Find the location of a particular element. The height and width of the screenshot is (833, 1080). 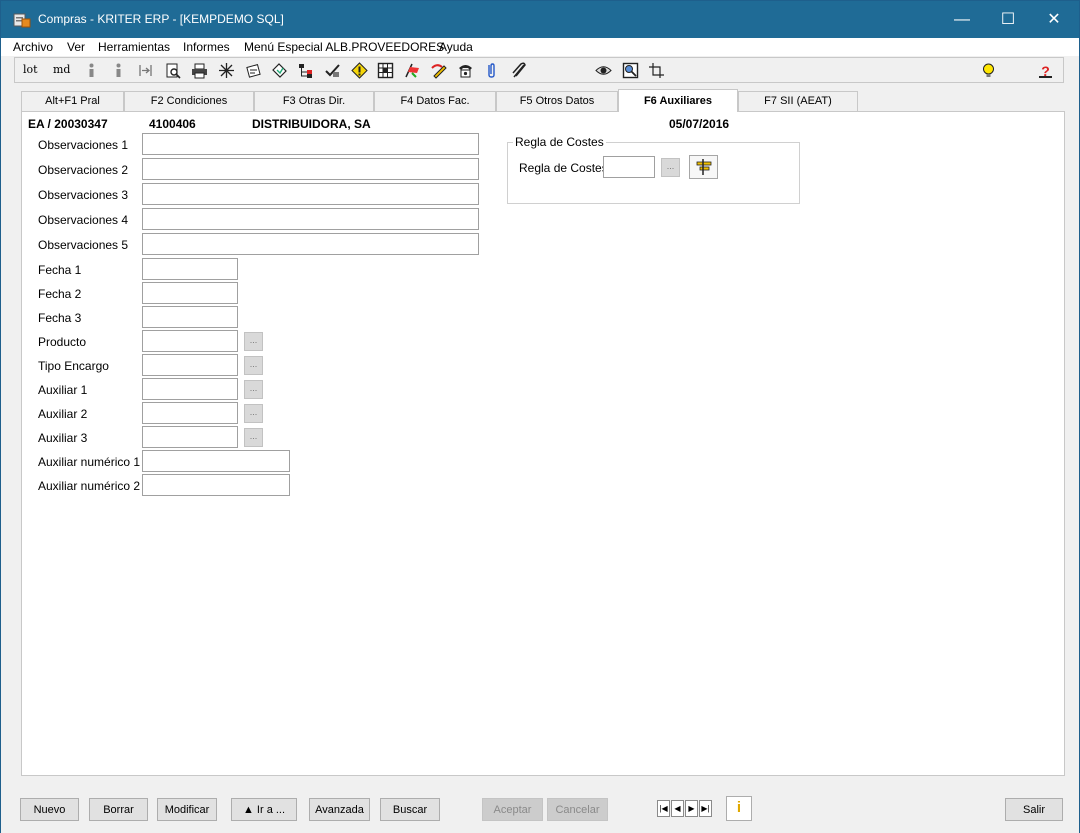

check-mark-icon is located at coordinates (332, 70).